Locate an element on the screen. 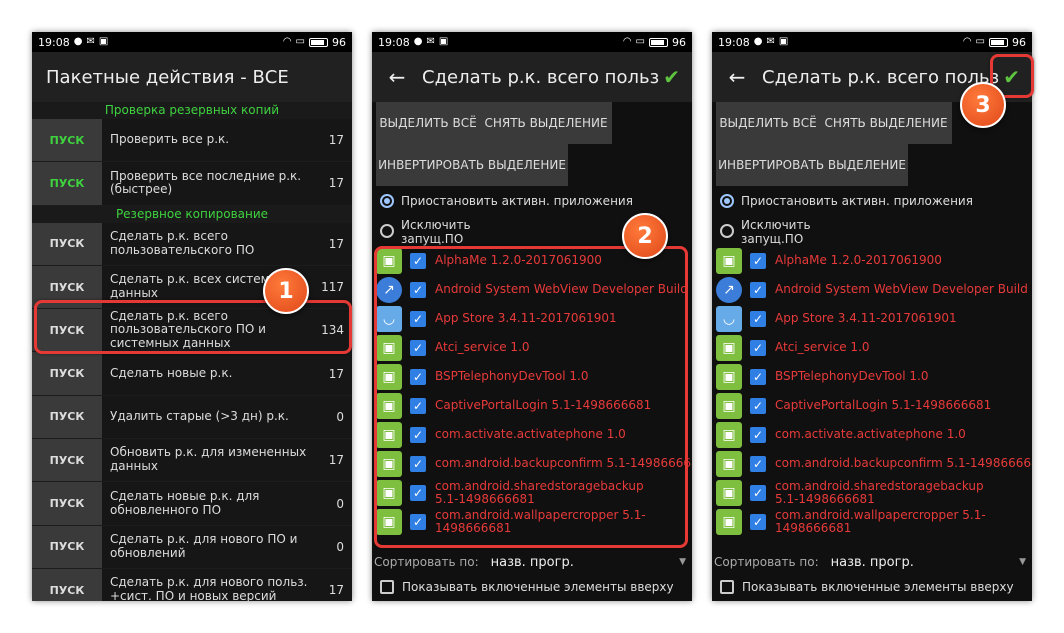 The image size is (1064, 633). batch-label: Сделать р.к. всего пользовательского ПО is located at coordinates (182, 242).